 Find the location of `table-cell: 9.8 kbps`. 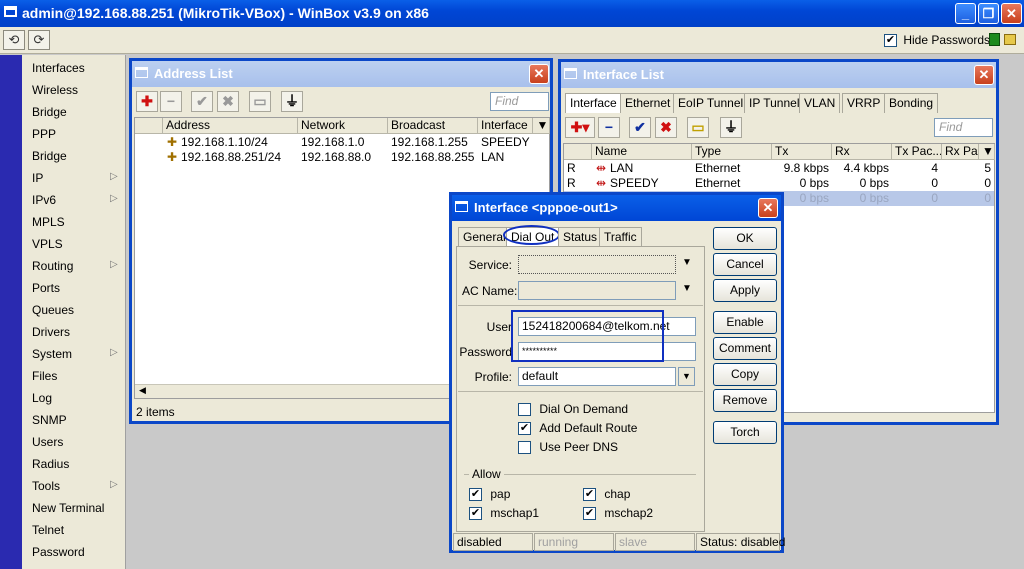

table-cell: 9.8 kbps is located at coordinates (800, 168).